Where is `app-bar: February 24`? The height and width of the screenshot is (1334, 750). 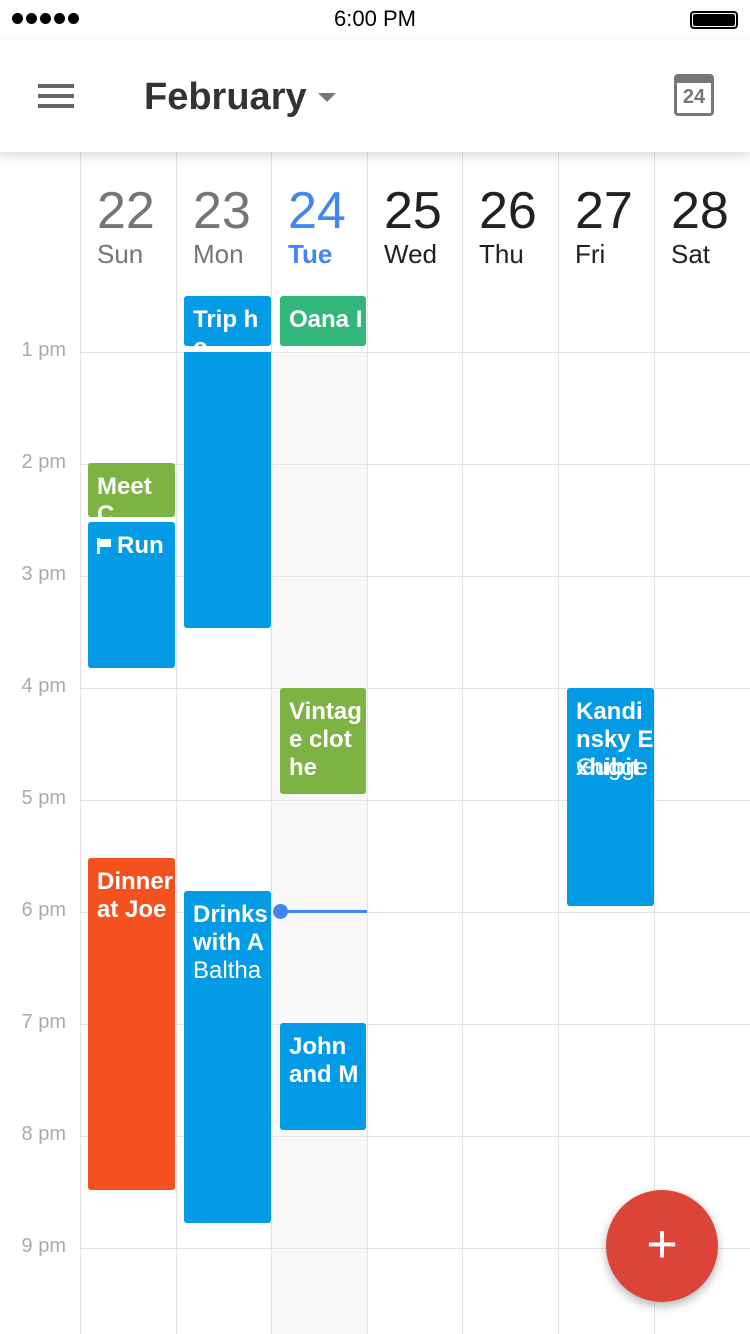
app-bar: February 24 is located at coordinates (375, 96).